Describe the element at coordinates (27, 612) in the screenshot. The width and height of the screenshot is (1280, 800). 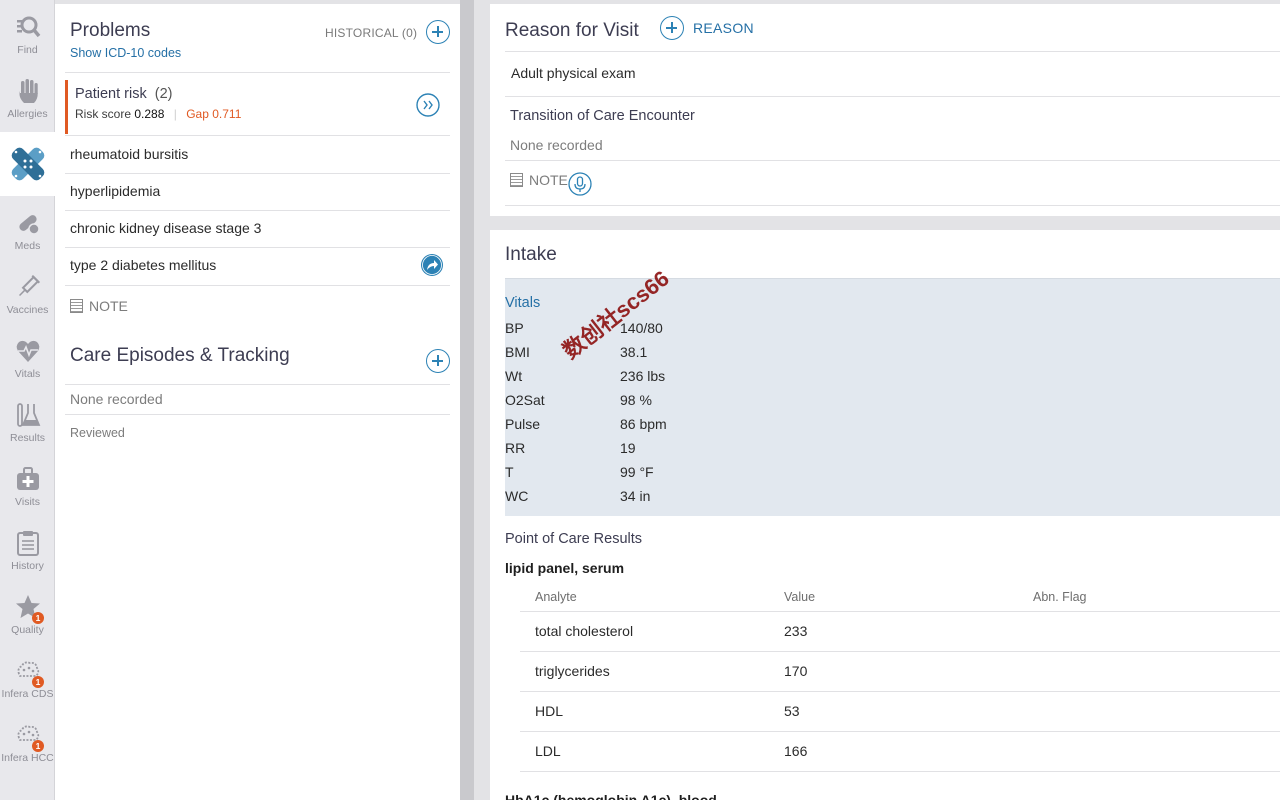
I see `rail-quality: 1 Quality` at that location.